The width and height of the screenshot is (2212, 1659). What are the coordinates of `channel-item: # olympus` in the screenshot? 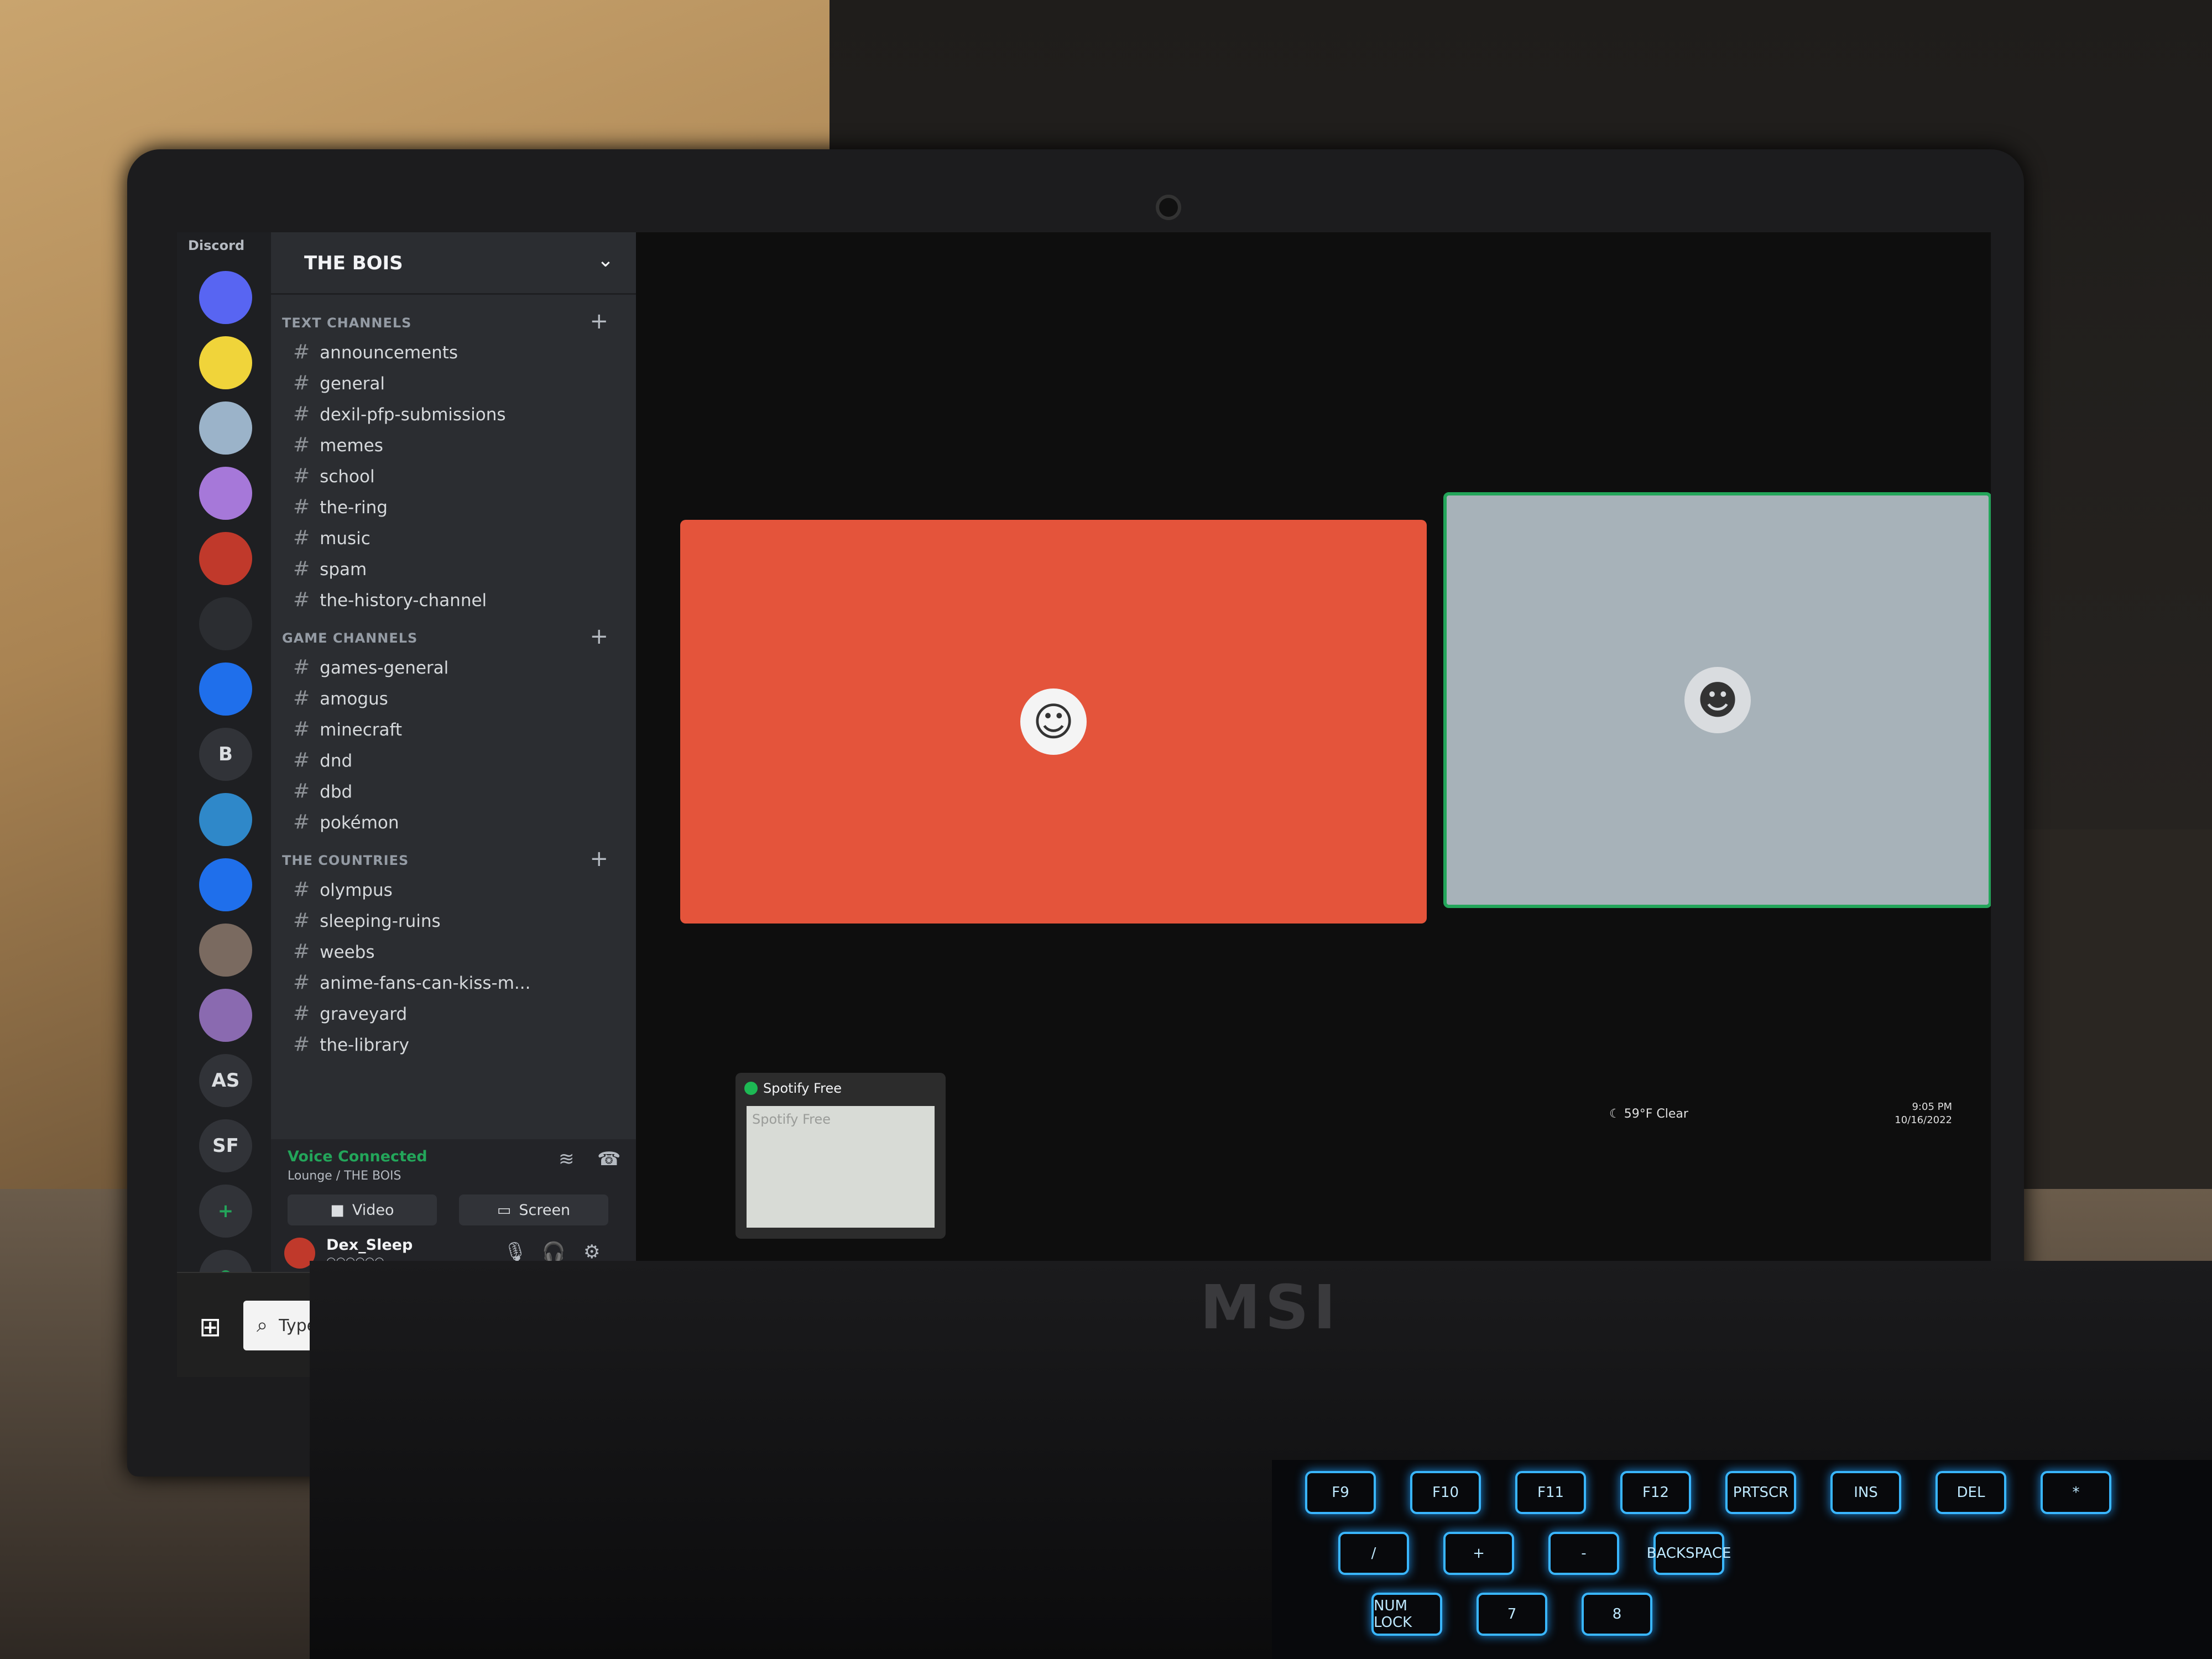 It's located at (343, 890).